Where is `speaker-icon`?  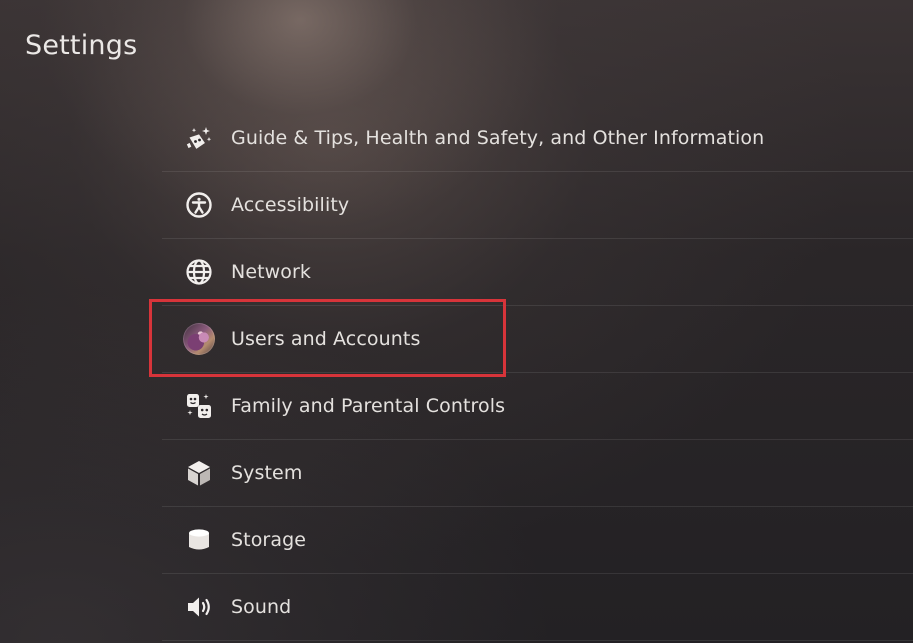
speaker-icon is located at coordinates (199, 607).